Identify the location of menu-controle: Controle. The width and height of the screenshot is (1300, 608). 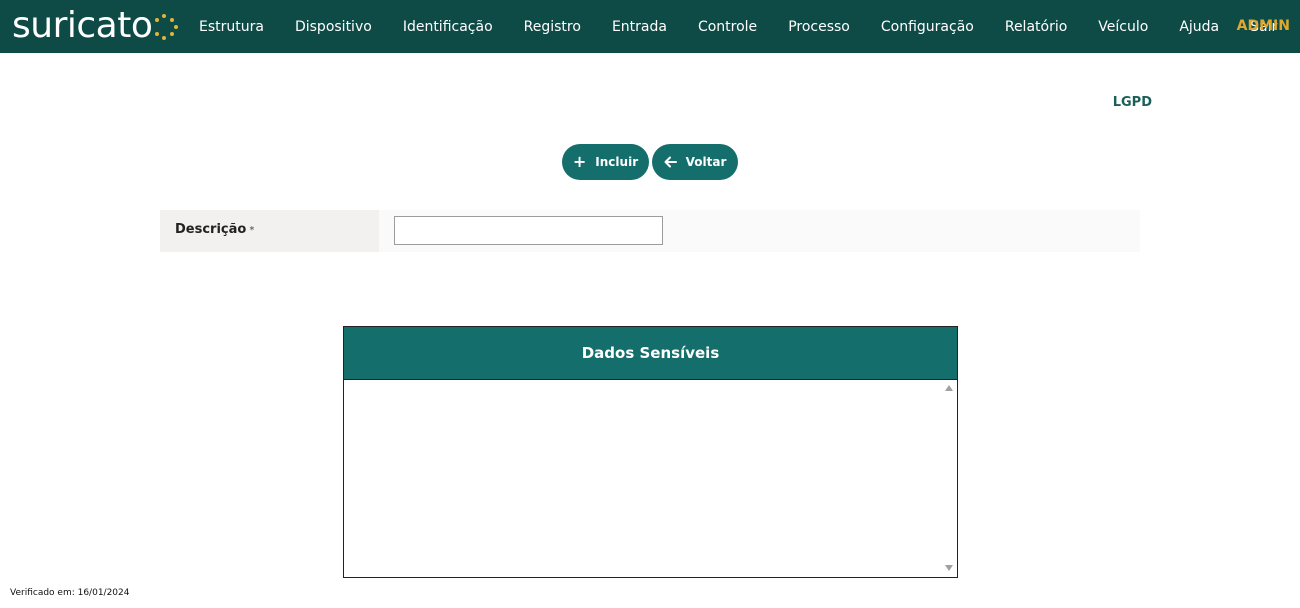
(727, 27).